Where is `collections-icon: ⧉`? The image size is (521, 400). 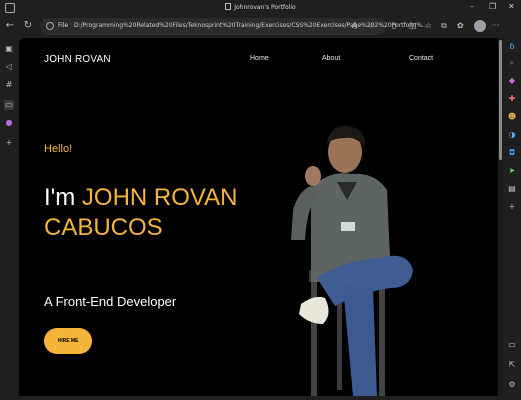 collections-icon: ⧉ is located at coordinates (444, 26).